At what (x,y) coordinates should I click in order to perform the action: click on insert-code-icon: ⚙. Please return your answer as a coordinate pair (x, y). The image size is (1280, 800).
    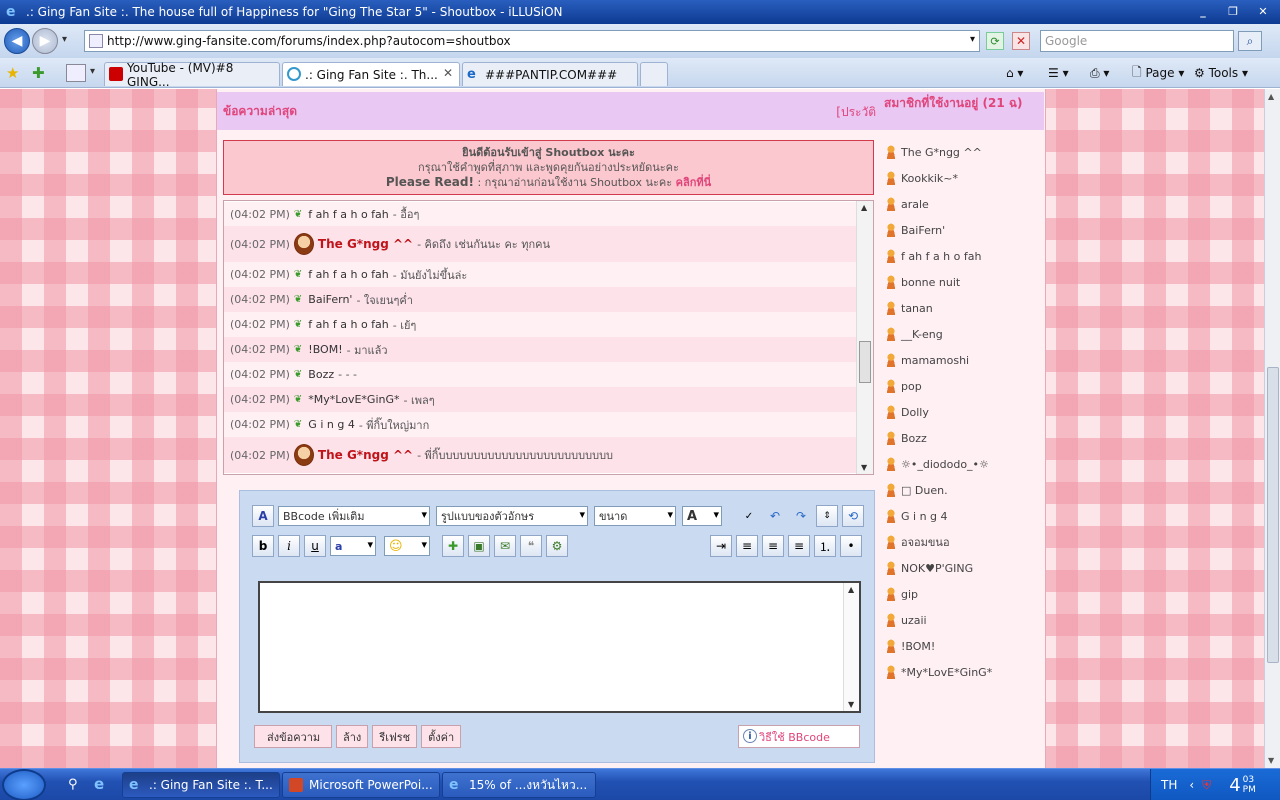
    Looking at the image, I should click on (557, 546).